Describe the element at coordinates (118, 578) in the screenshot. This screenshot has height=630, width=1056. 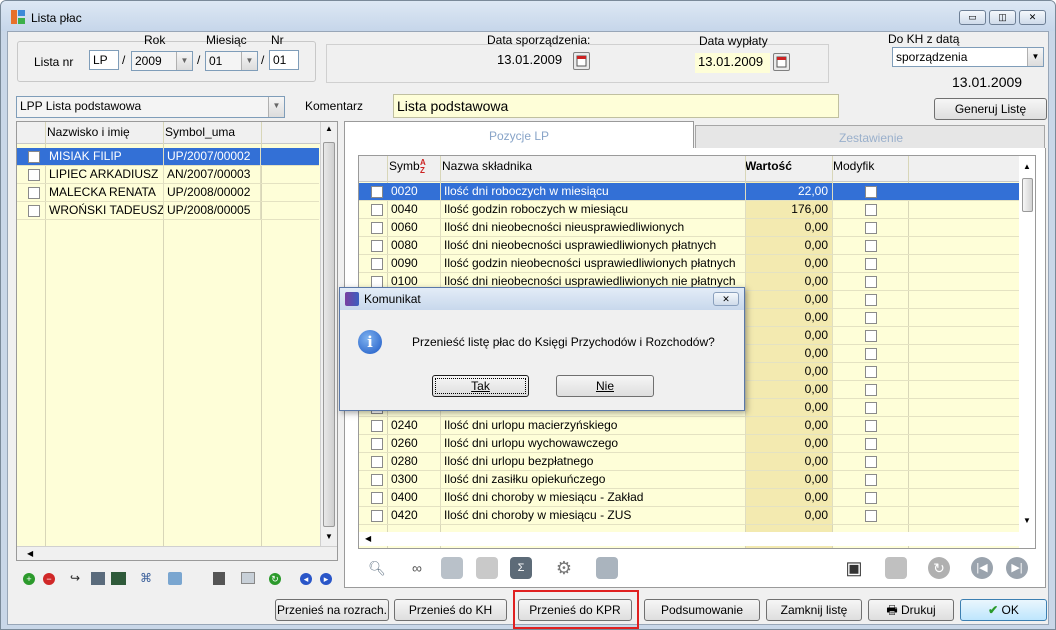
I see `sheet-icon` at that location.